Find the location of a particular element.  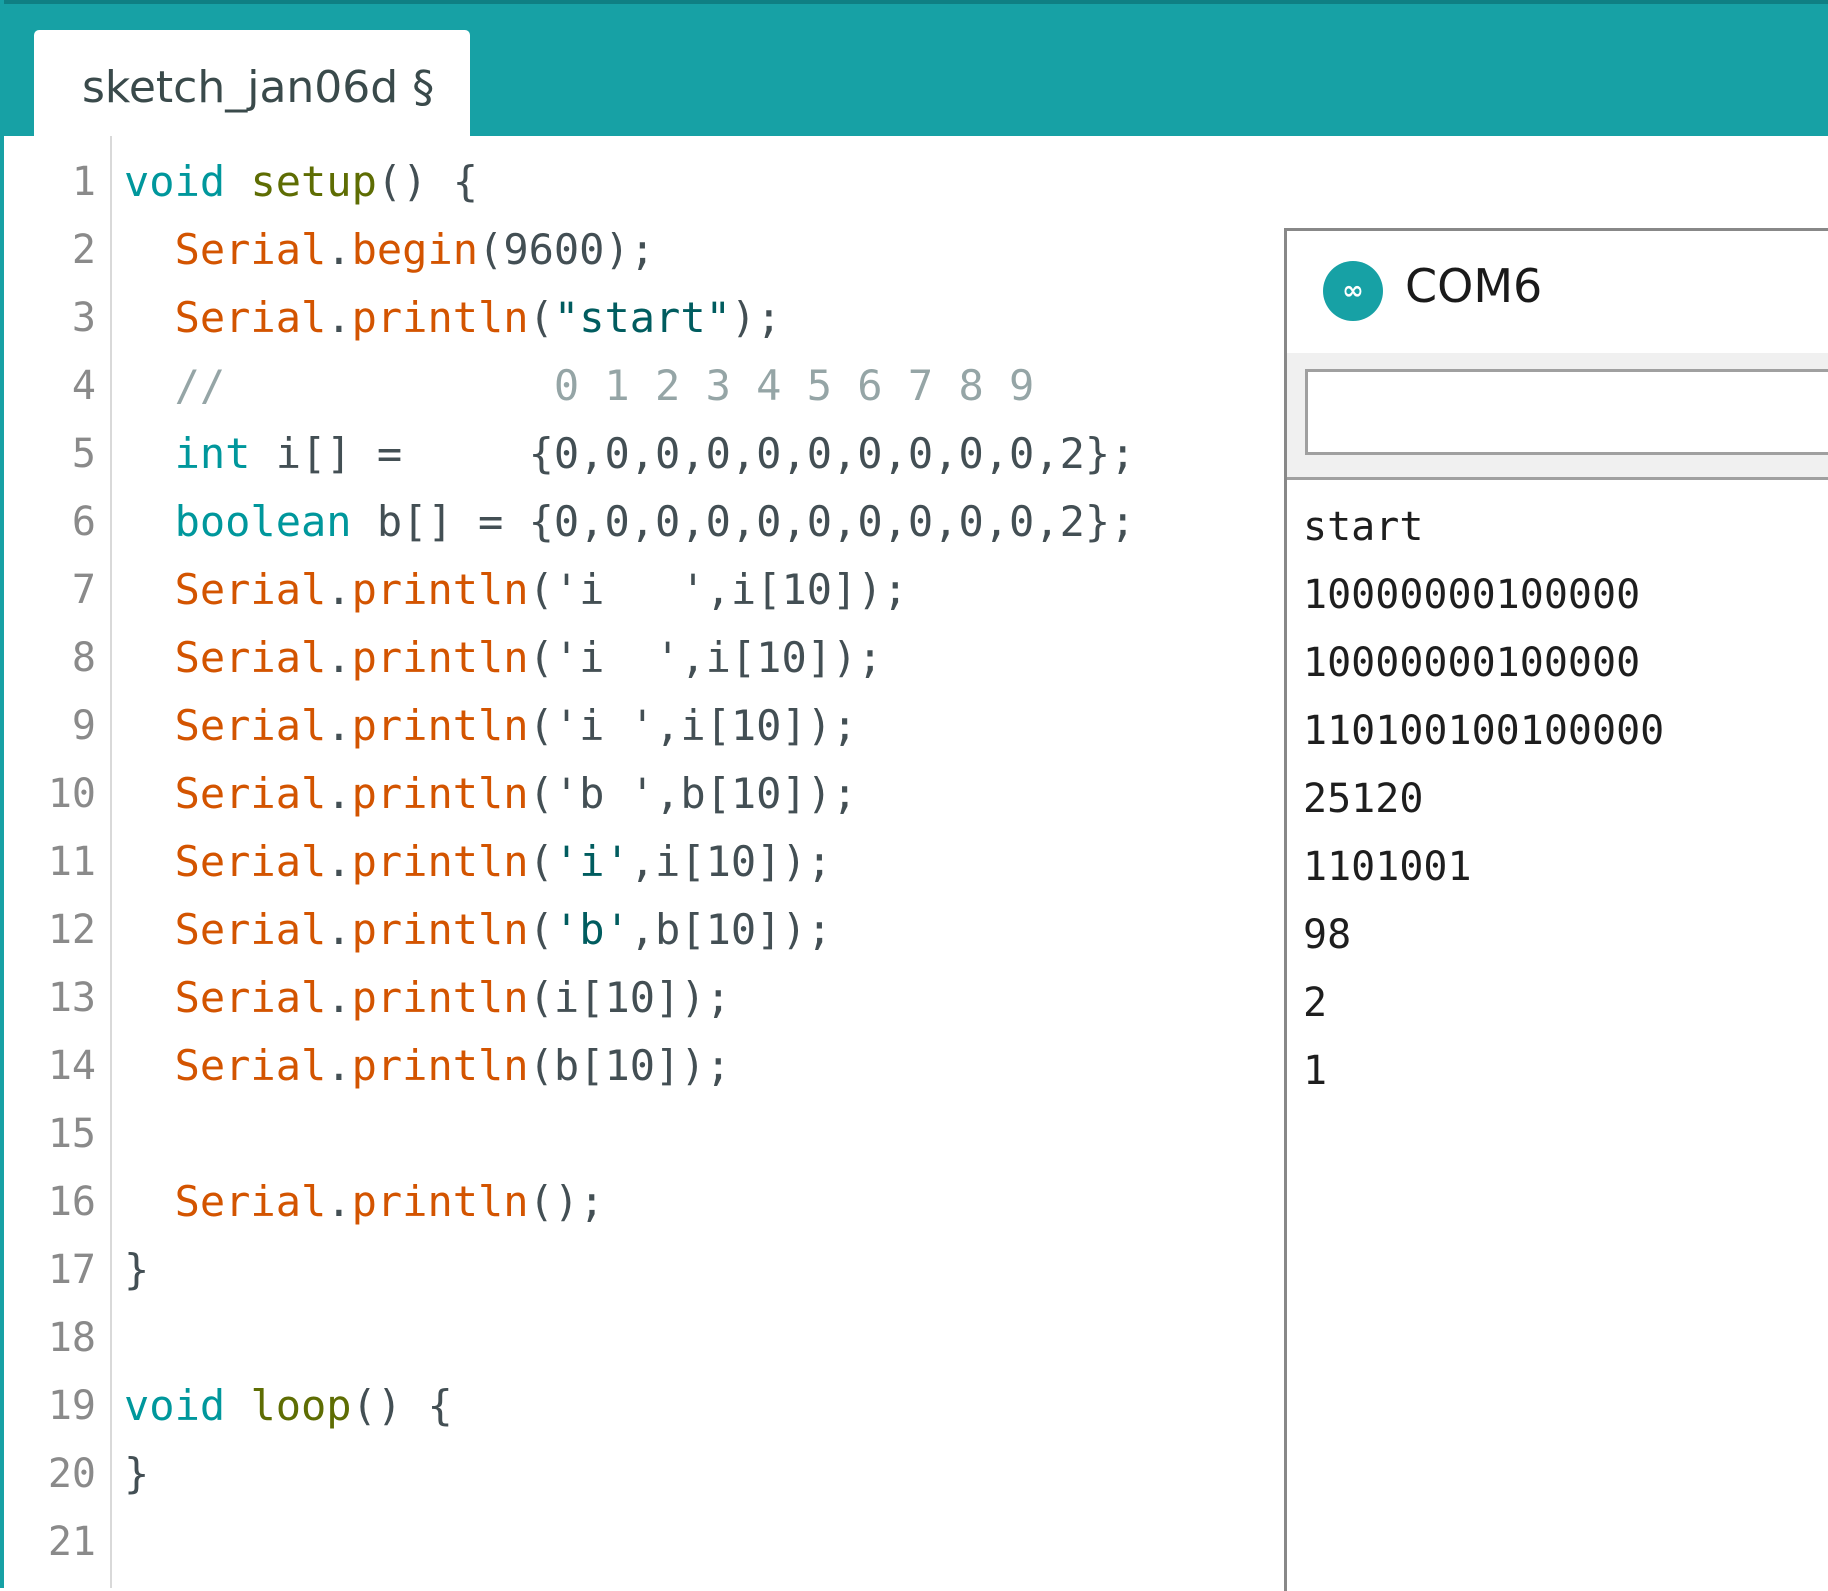

code-token: b[] = {0,0,0,0,0,0,0,0,0,0,2}; is located at coordinates (743, 521).